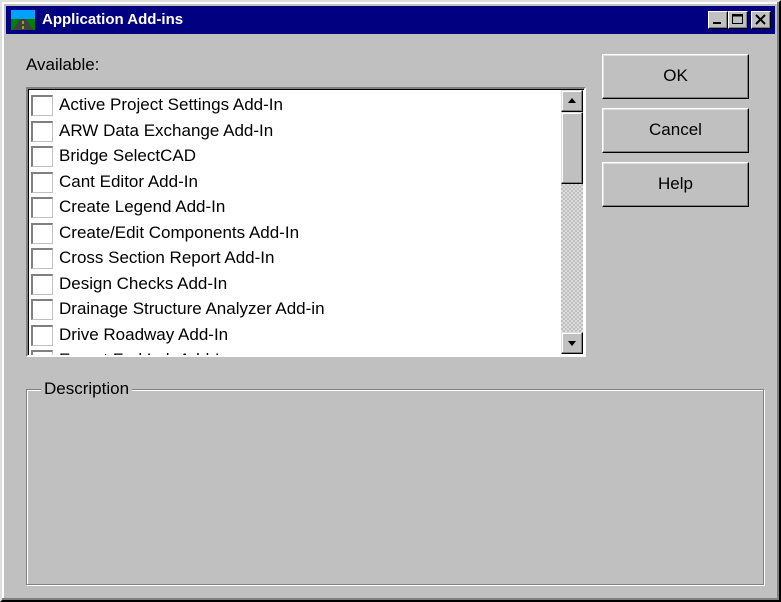 The width and height of the screenshot is (781, 602). What do you see at coordinates (296, 335) in the screenshot?
I see `list-item: Drive Roadway Add-In` at bounding box center [296, 335].